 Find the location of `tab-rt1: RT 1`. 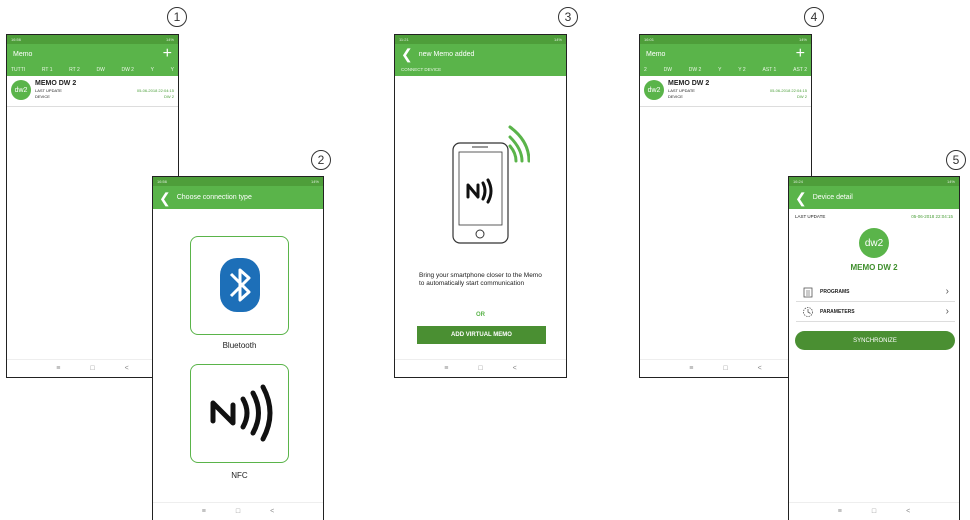

tab-rt1: RT 1 is located at coordinates (47, 70).